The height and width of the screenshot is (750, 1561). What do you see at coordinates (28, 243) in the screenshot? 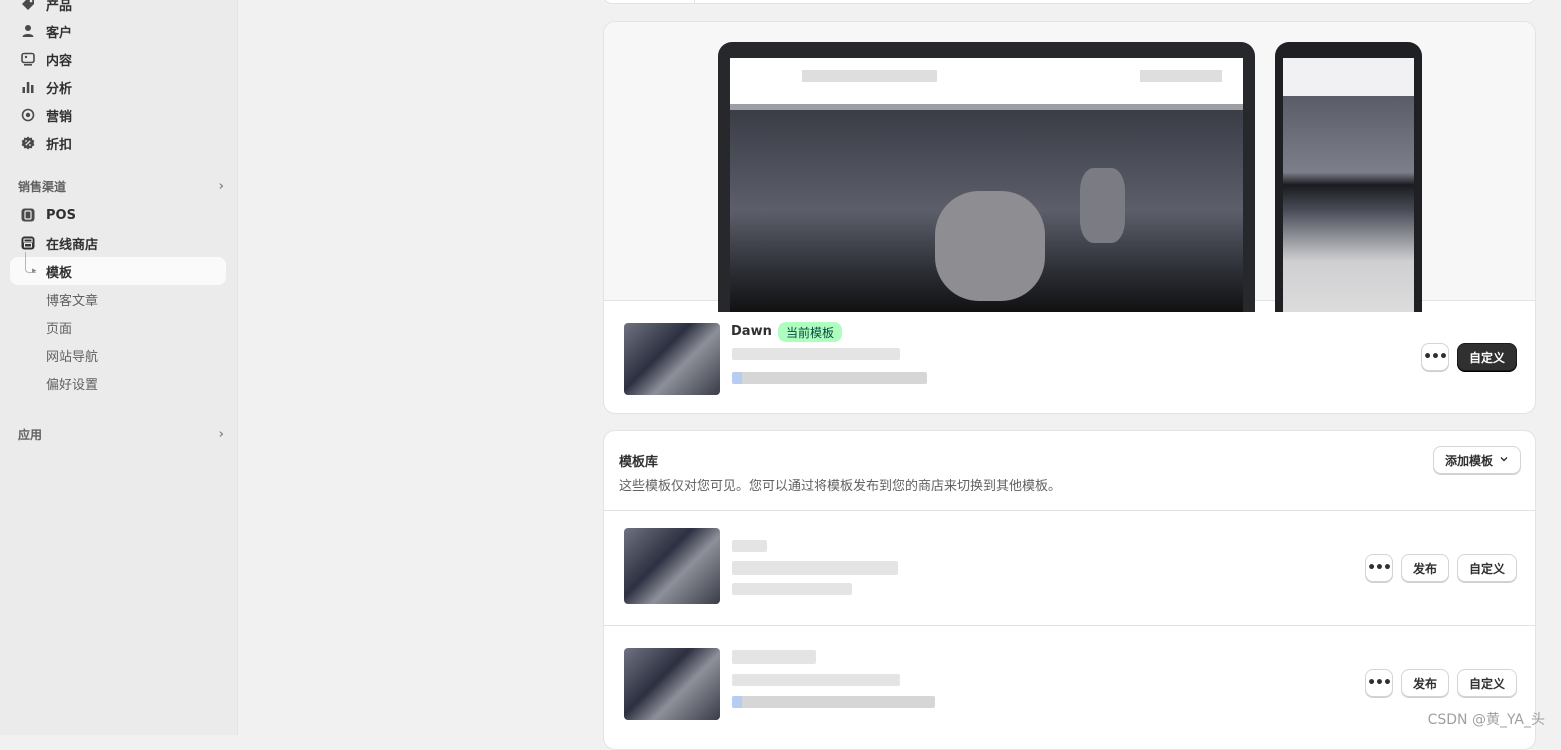
I see `store-icon` at bounding box center [28, 243].